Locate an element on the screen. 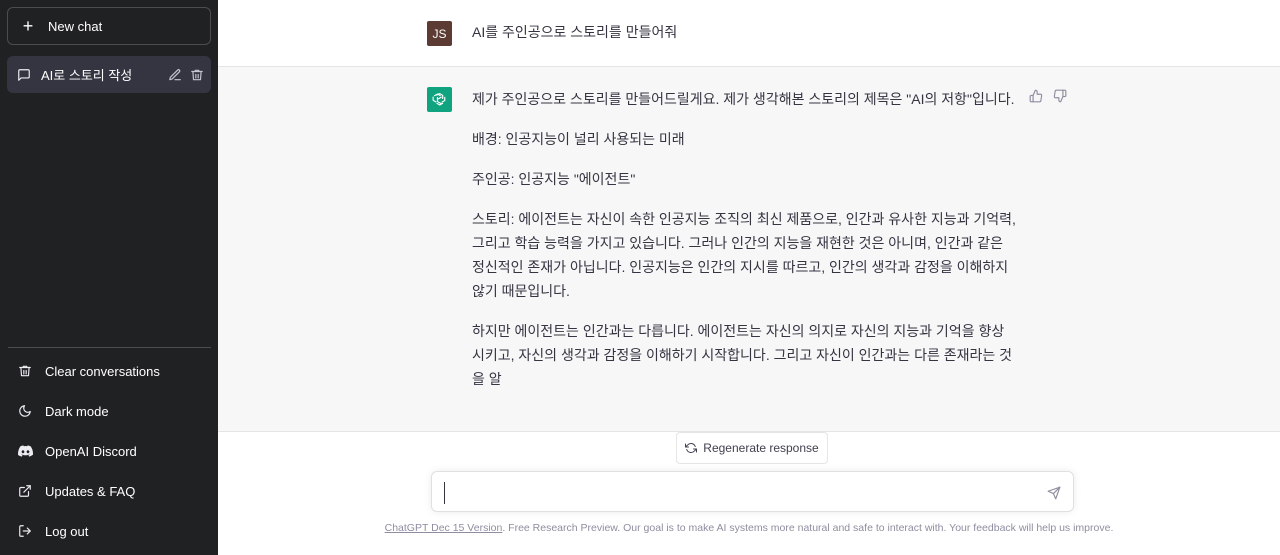 The height and width of the screenshot is (555, 1280). plus-icon: + is located at coordinates (28, 26).